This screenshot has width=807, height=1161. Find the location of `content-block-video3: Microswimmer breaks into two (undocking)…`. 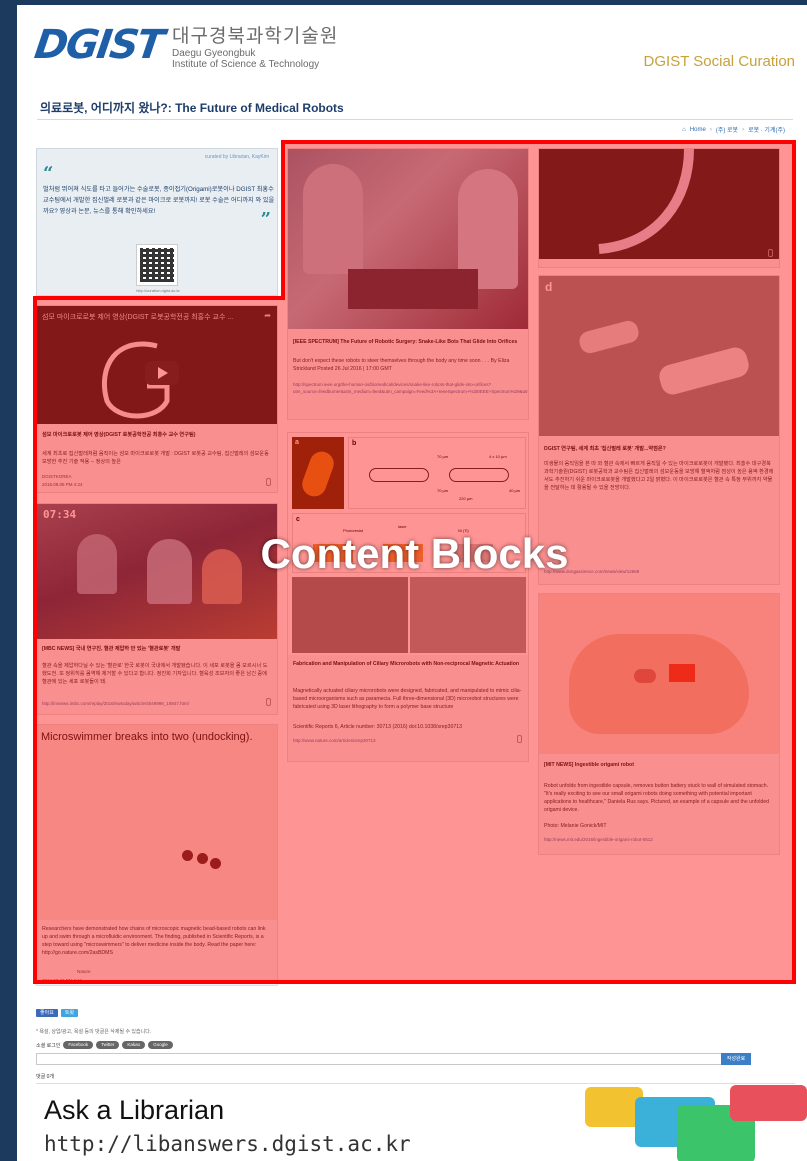

content-block-video3: Microswimmer breaks into two (undocking)… is located at coordinates (157, 855).